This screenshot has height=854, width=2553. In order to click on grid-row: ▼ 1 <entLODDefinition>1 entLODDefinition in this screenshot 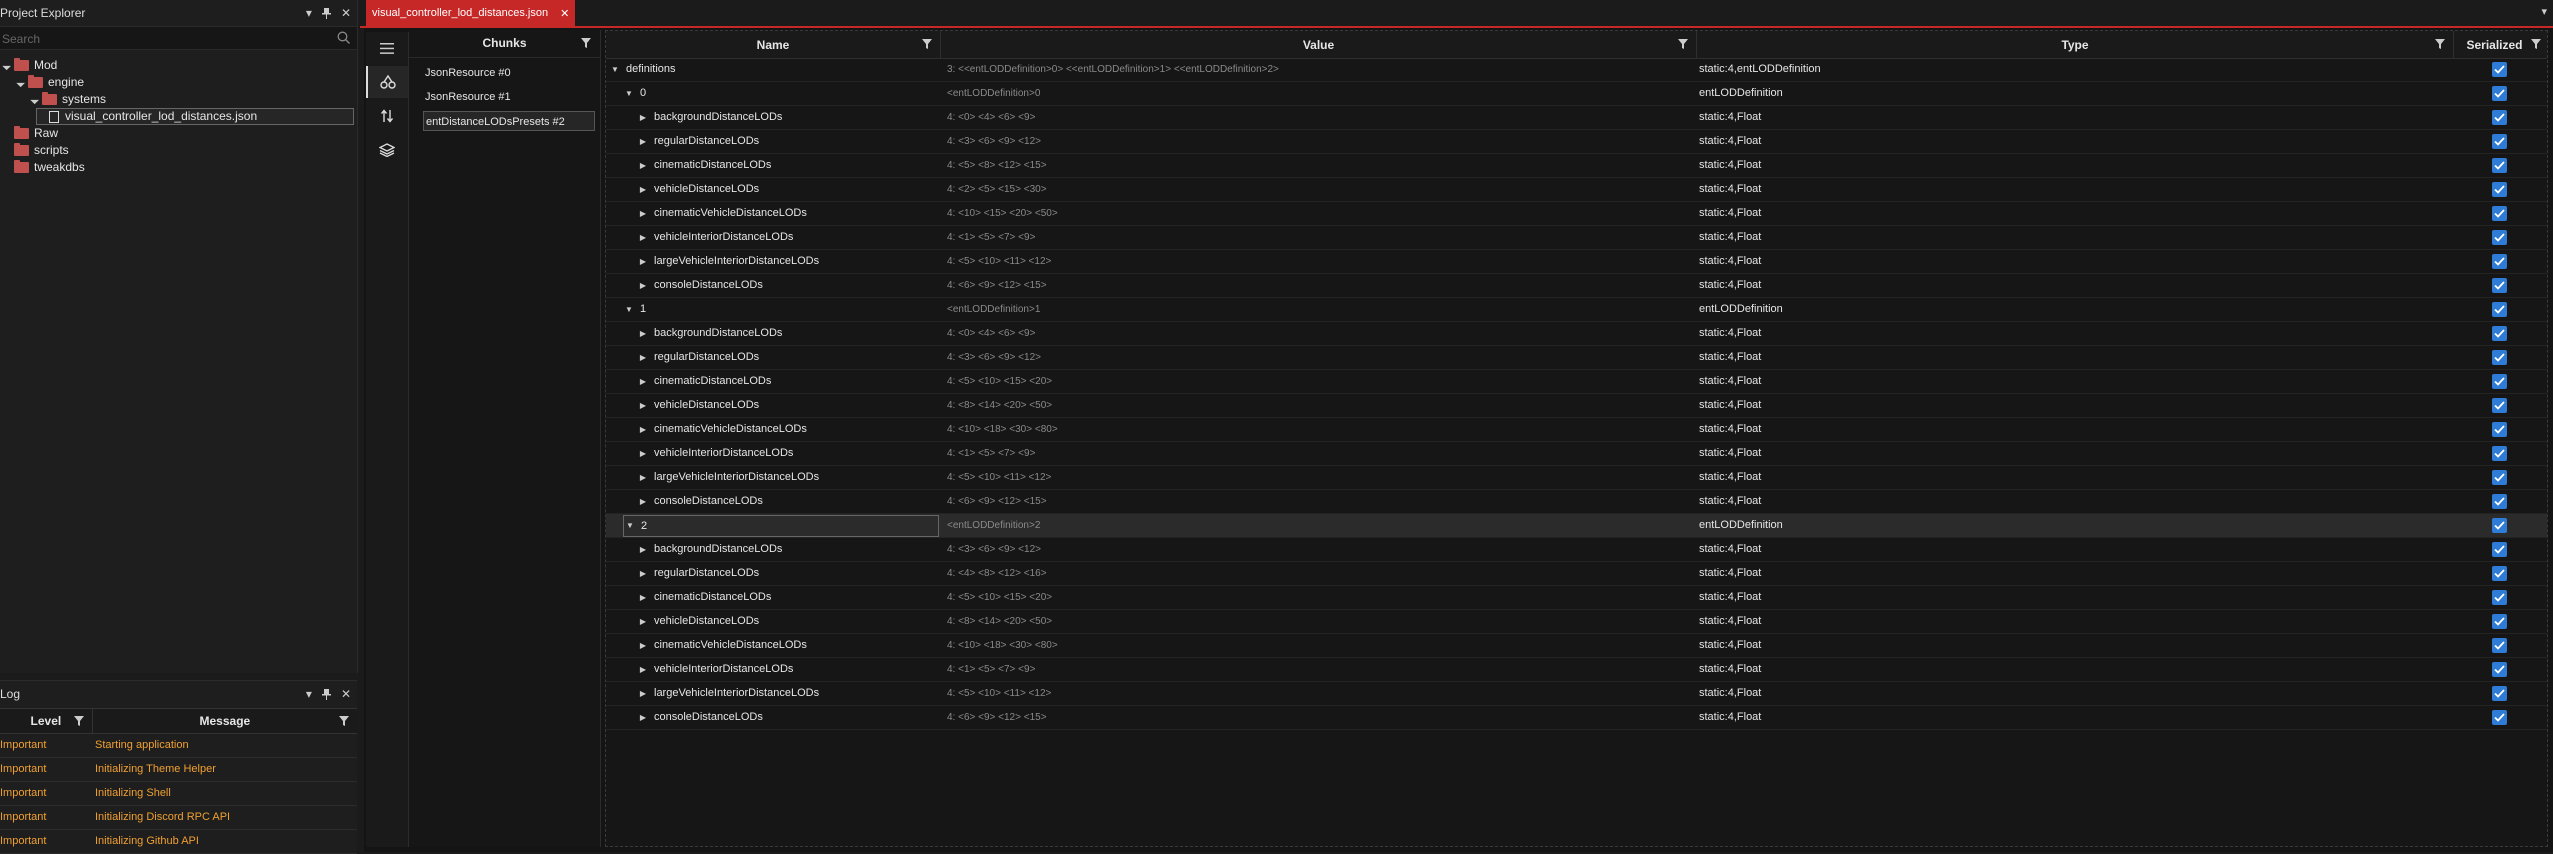, I will do `click(1576, 310)`.